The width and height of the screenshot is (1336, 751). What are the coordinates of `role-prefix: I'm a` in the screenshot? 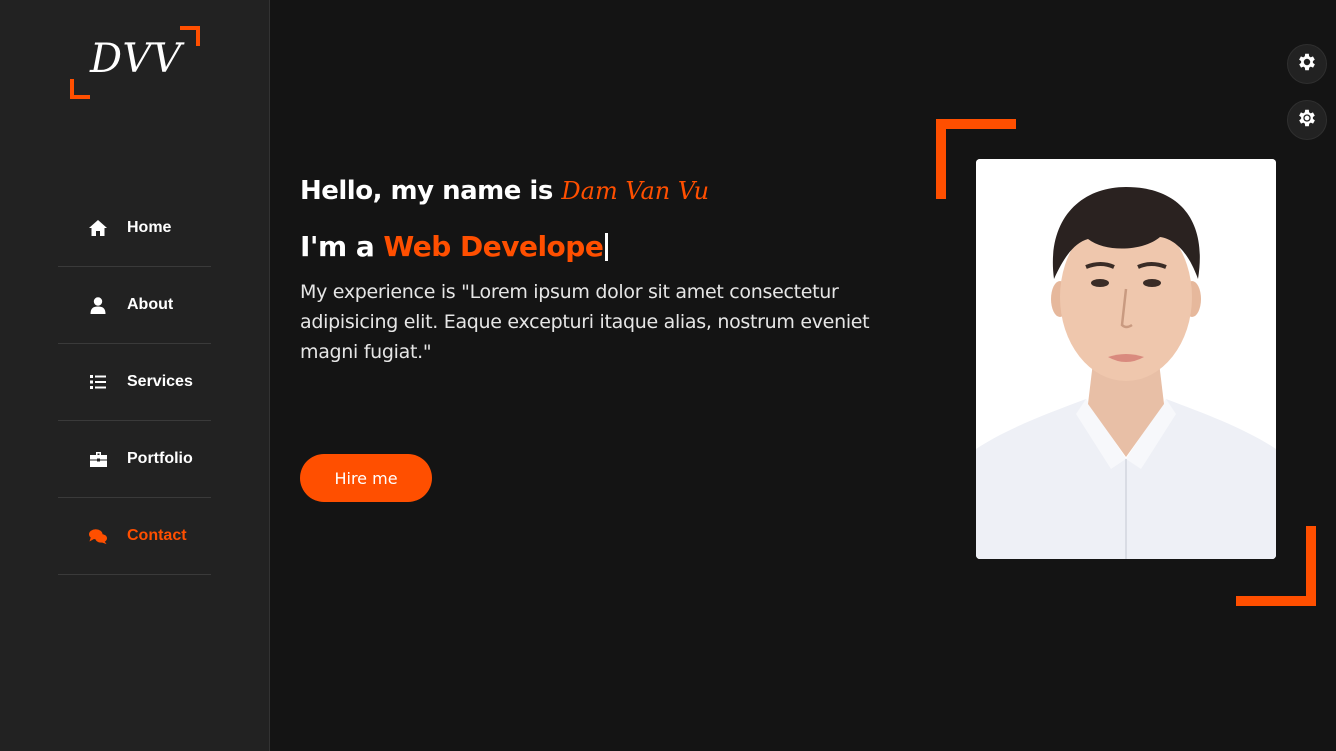 It's located at (337, 246).